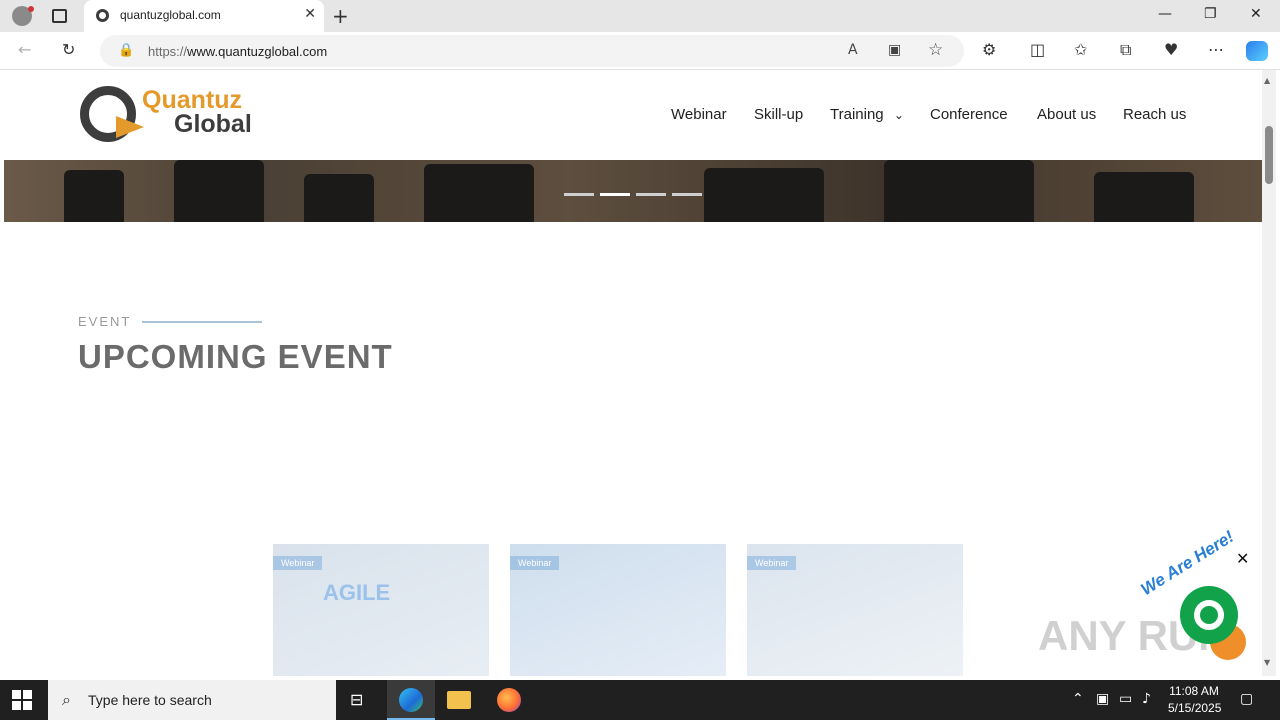  Describe the element at coordinates (213, 124) in the screenshot. I see `logo-word-2: Global` at that location.